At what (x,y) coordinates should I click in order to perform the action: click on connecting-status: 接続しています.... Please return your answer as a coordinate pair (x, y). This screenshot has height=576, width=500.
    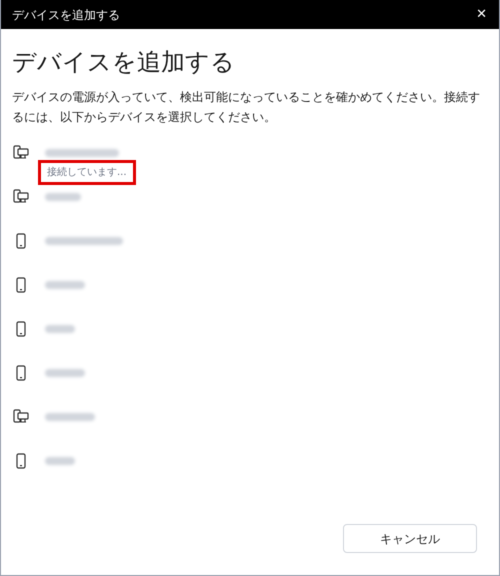
    Looking at the image, I should click on (87, 172).